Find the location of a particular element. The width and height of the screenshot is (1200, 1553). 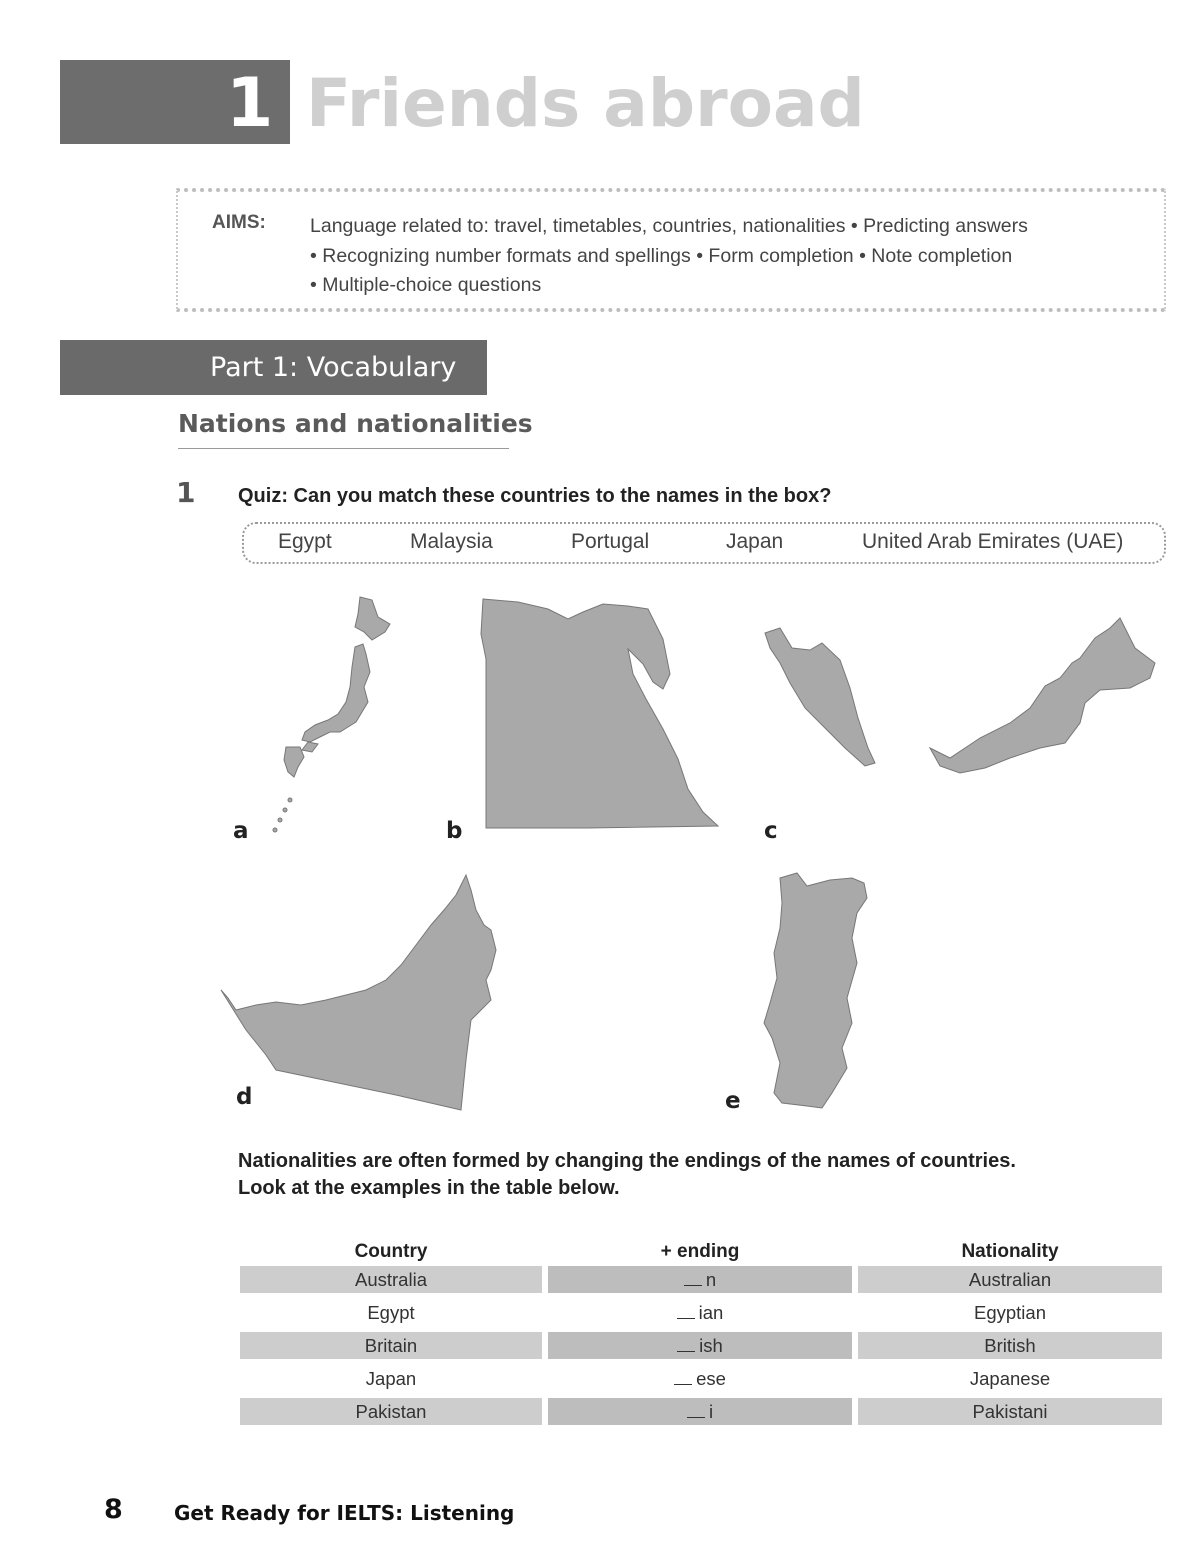

header-nationality: Nationality is located at coordinates (1010, 1251).